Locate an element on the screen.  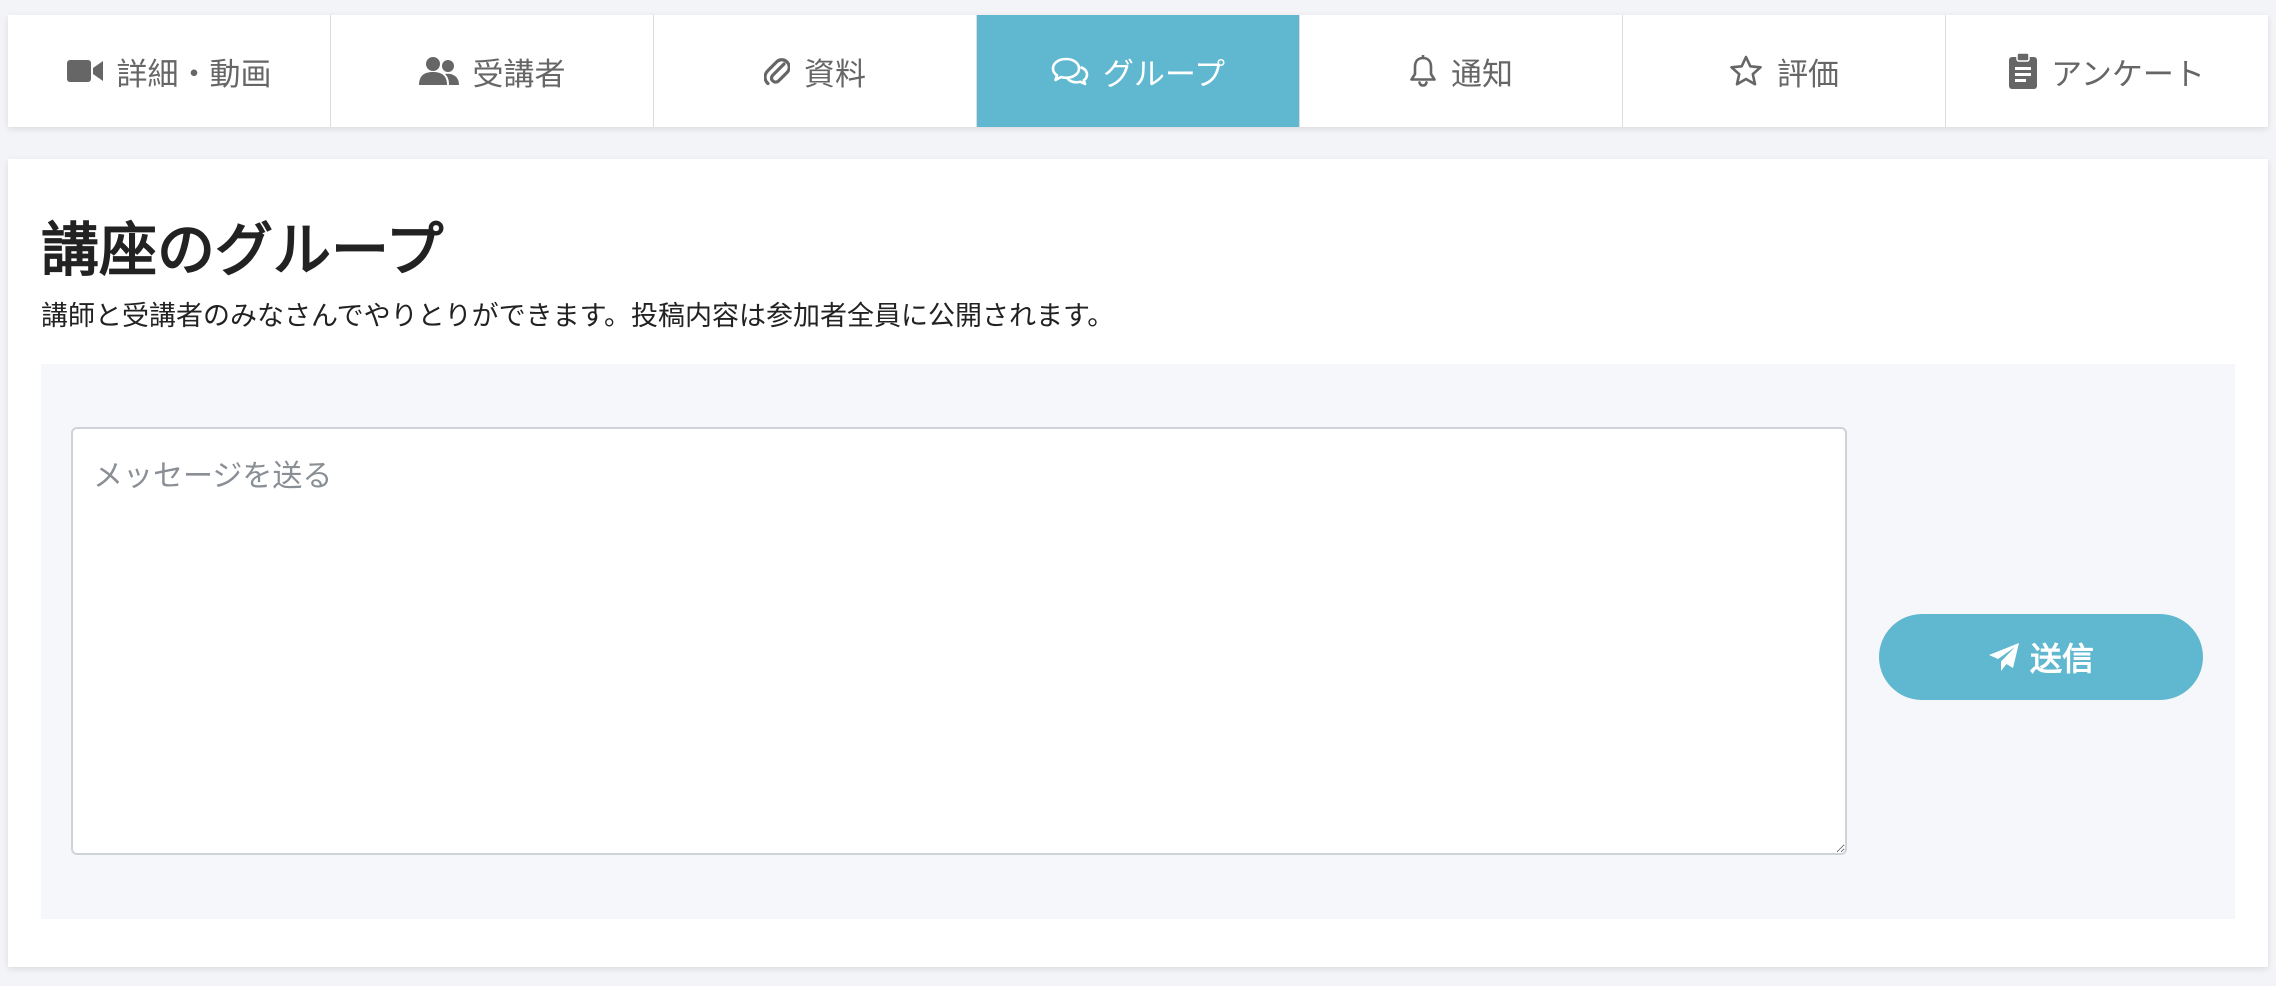
tab-rating: 評価 is located at coordinates (1784, 71).